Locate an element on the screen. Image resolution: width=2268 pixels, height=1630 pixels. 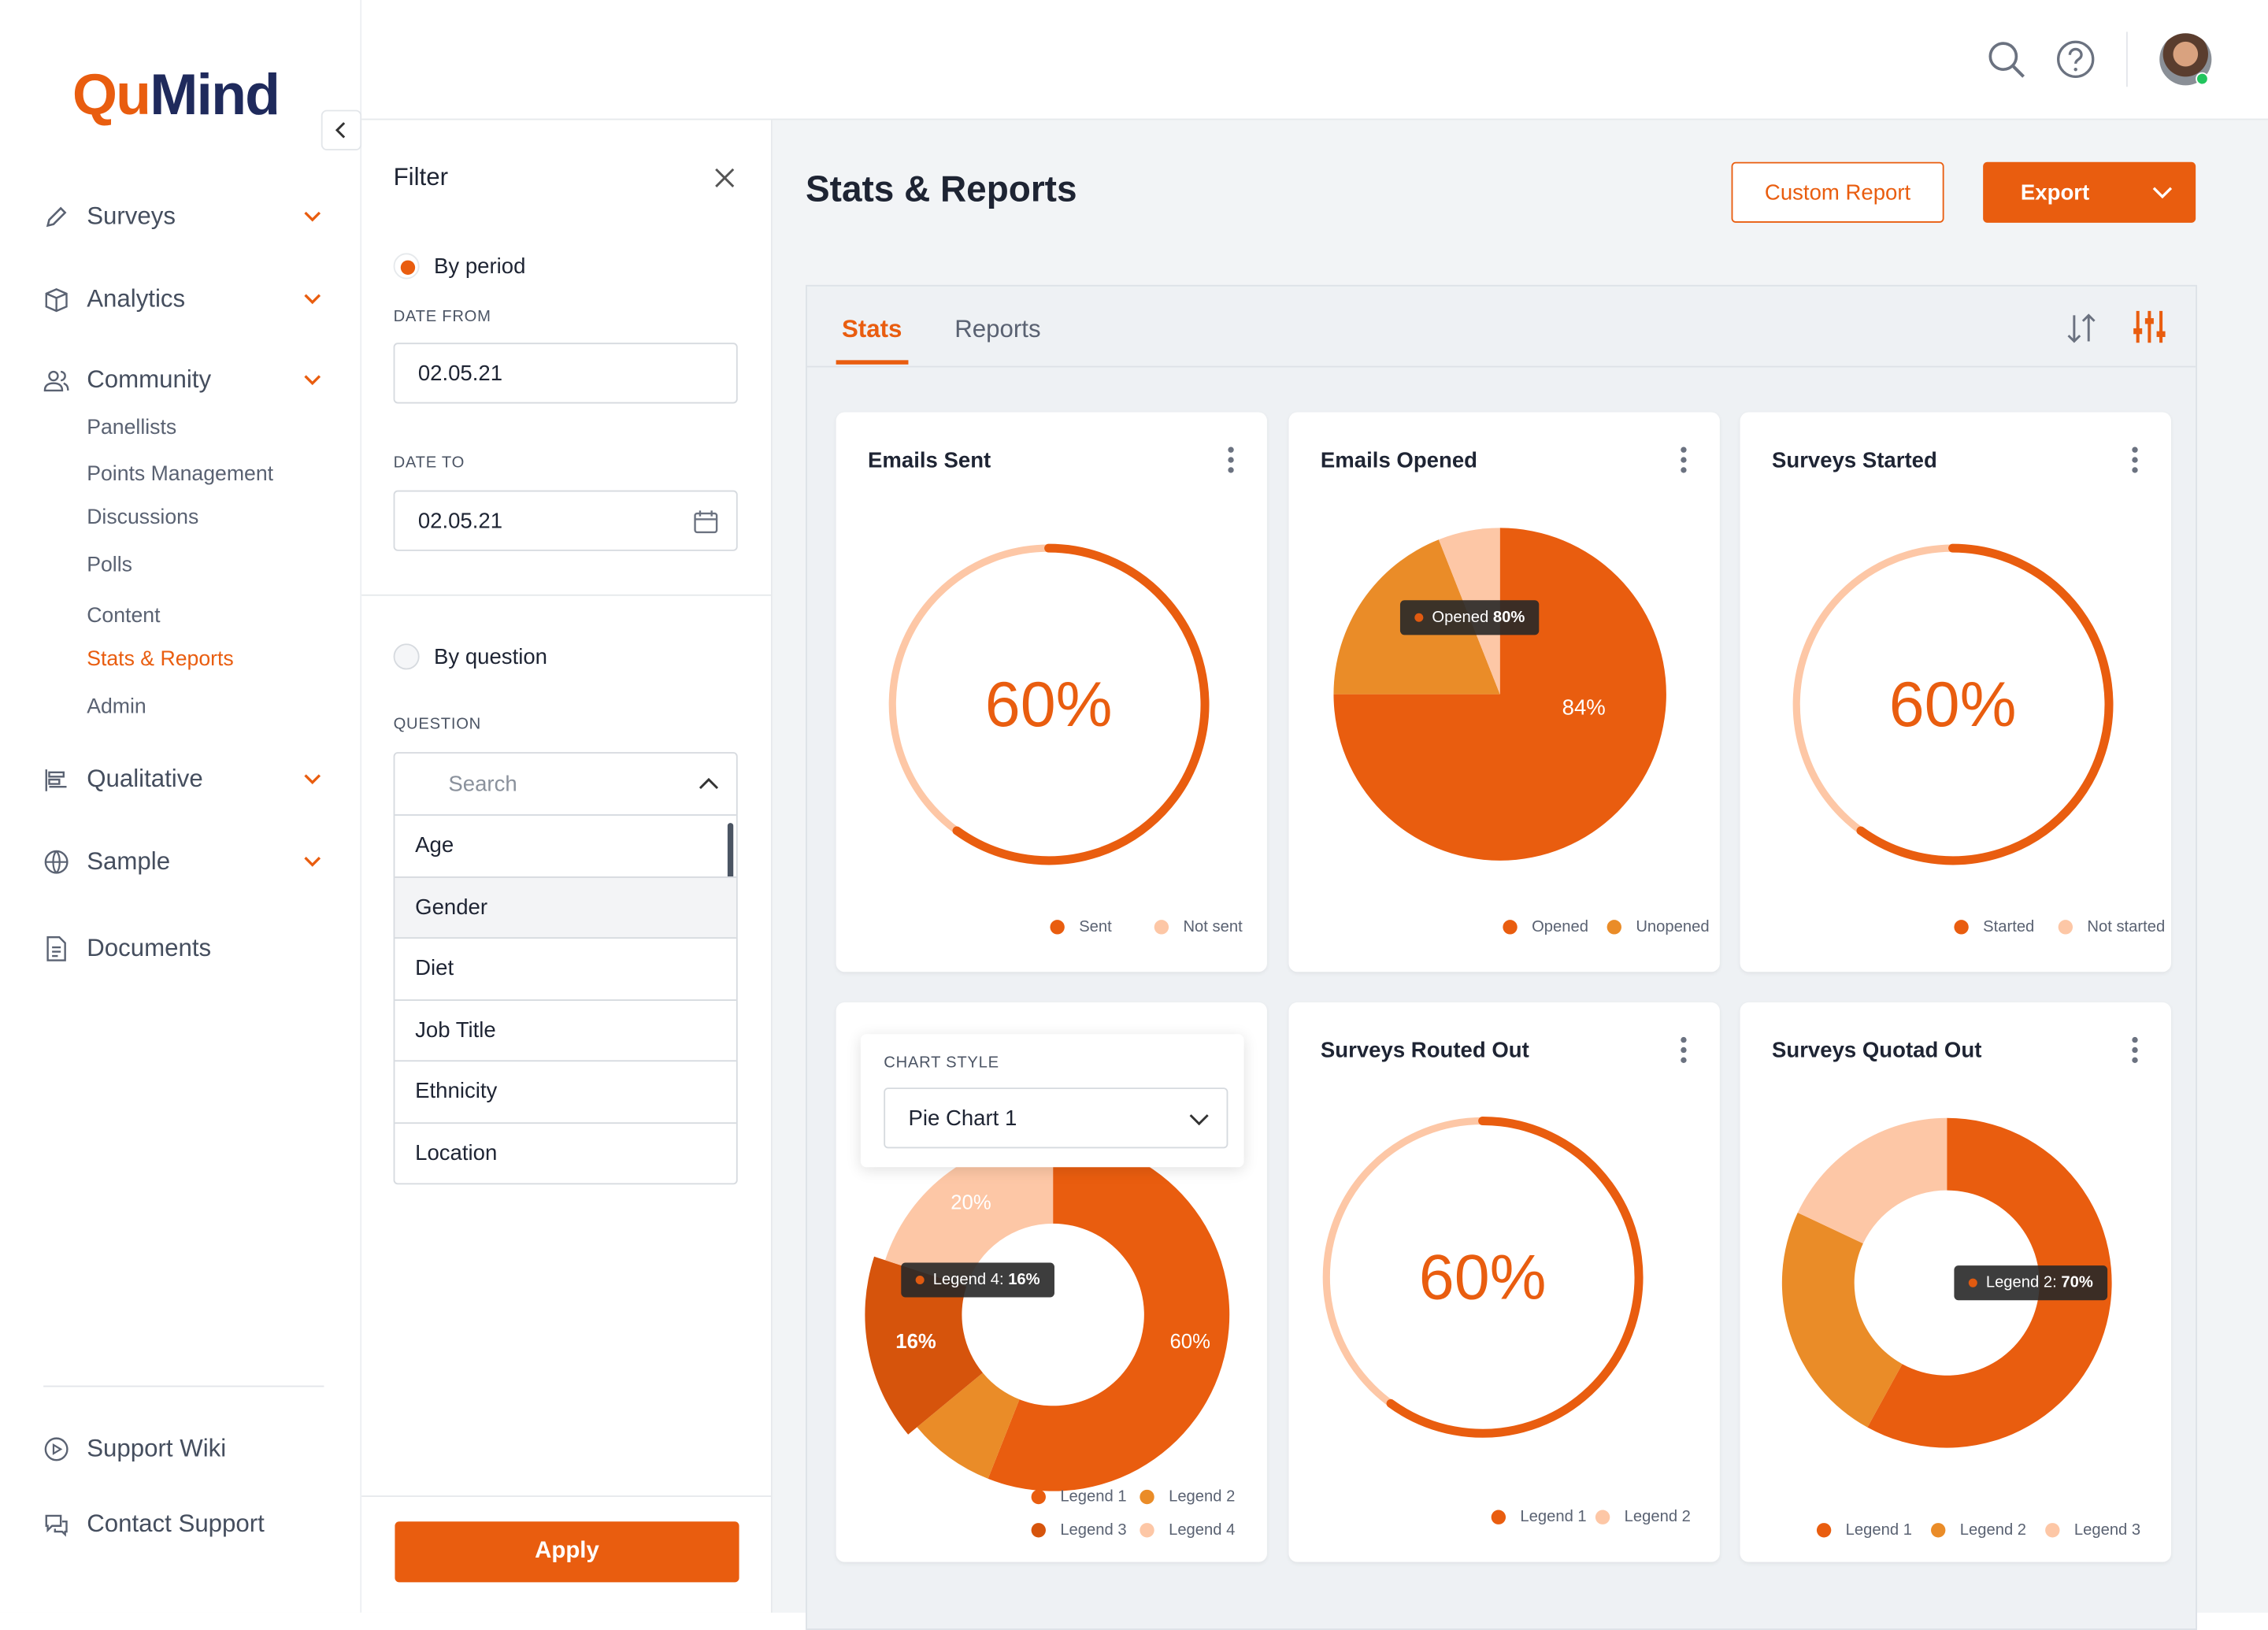
sidebar-item-label: Sample is located at coordinates (129, 862).